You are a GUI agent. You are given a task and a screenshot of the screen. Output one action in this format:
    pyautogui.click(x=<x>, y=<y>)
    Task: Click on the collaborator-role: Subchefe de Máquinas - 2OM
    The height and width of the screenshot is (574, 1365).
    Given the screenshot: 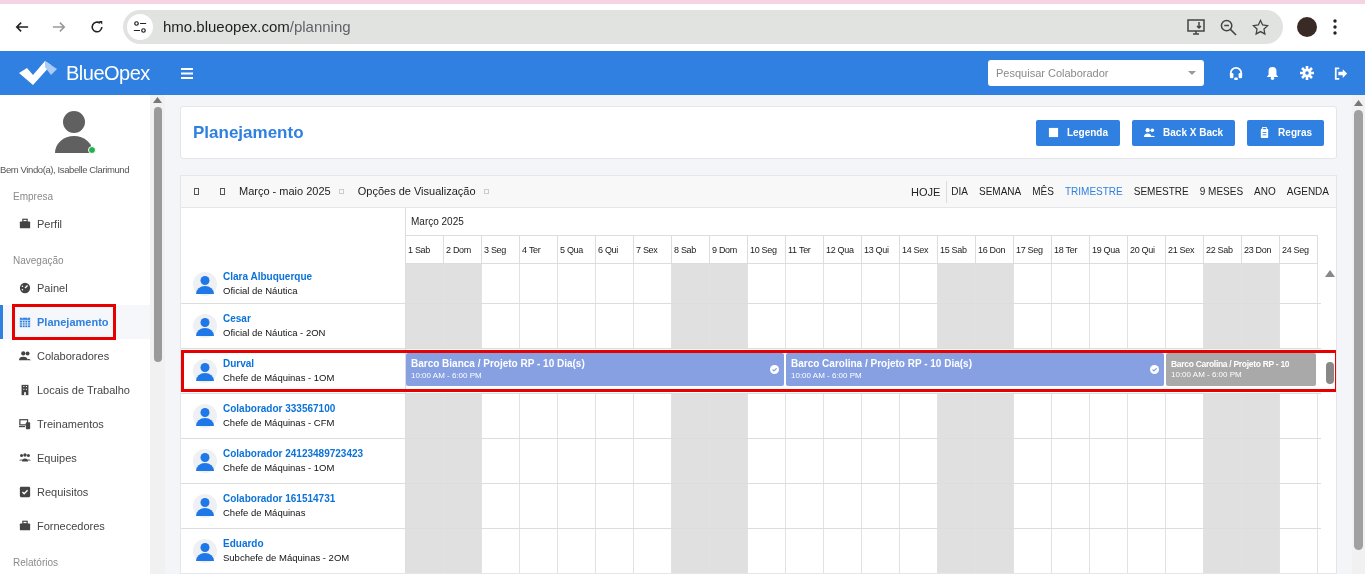 What is the action you would take?
    pyautogui.click(x=286, y=558)
    